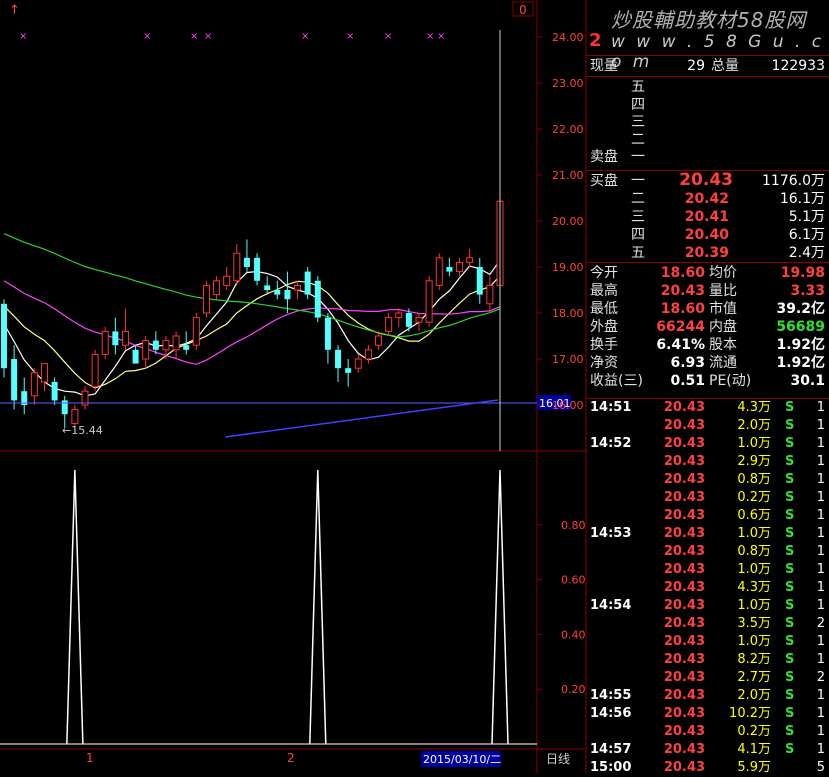 This screenshot has width=829, height=777. What do you see at coordinates (638, 139) in the screenshot?
I see `sell-level-label: 二` at bounding box center [638, 139].